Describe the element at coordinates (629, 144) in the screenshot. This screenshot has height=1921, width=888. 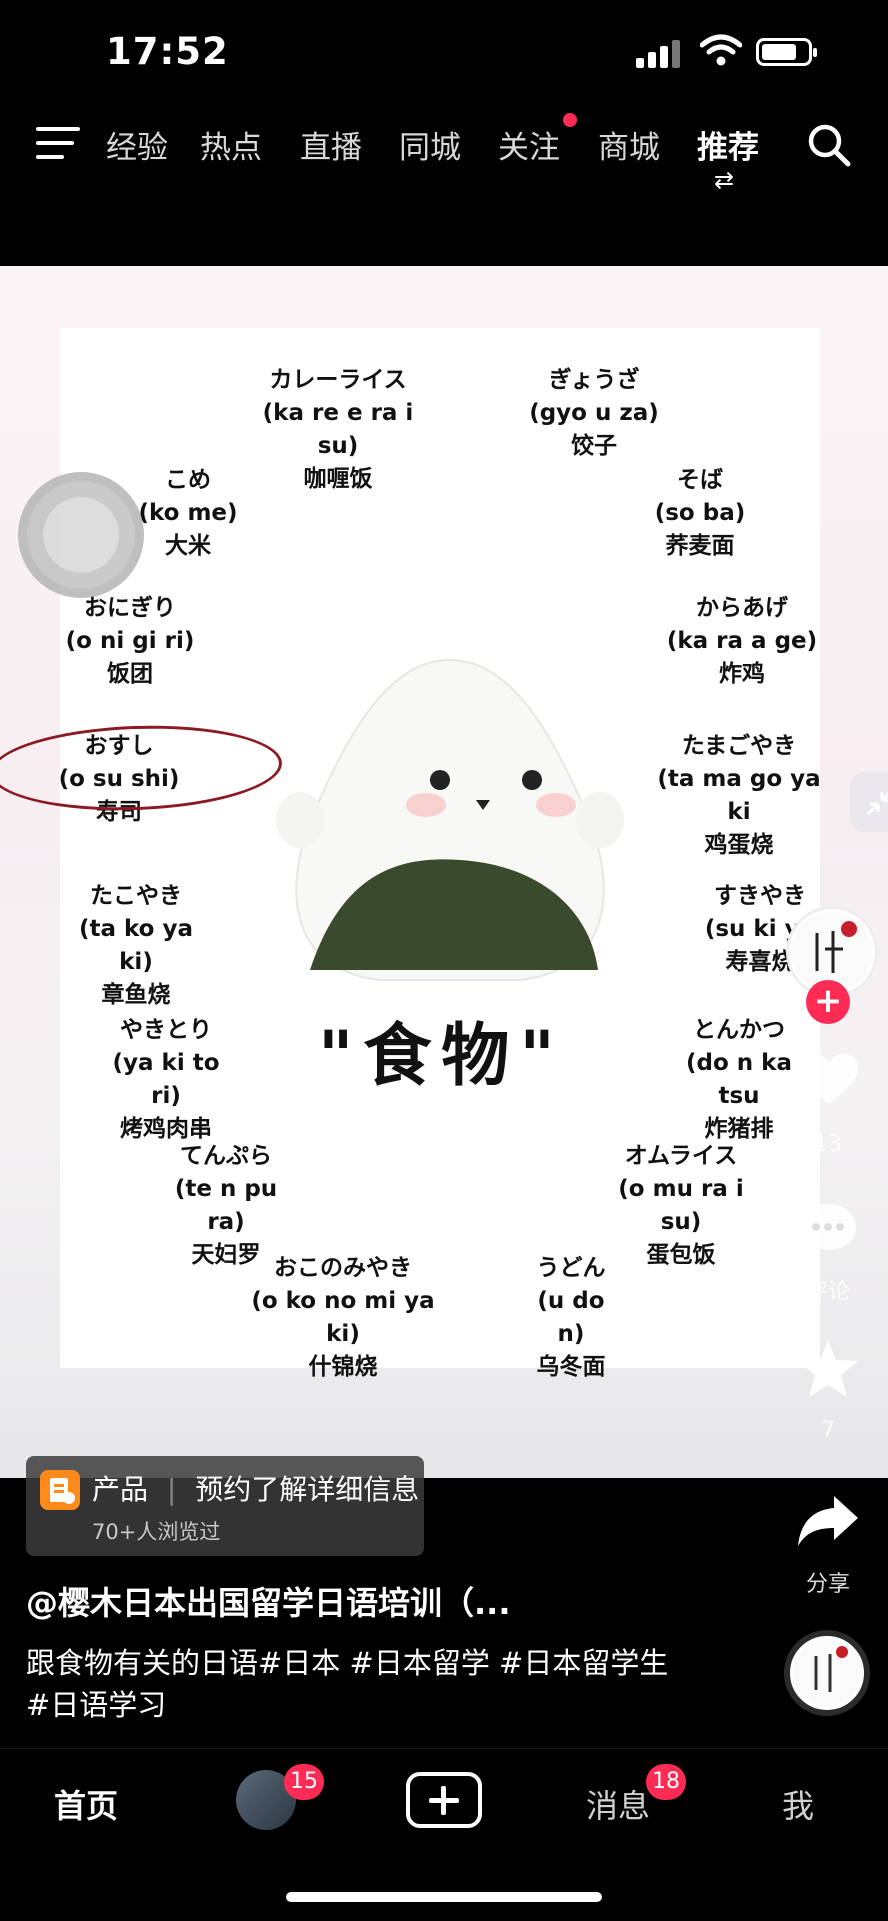
I see `tab-mall: 商城` at that location.